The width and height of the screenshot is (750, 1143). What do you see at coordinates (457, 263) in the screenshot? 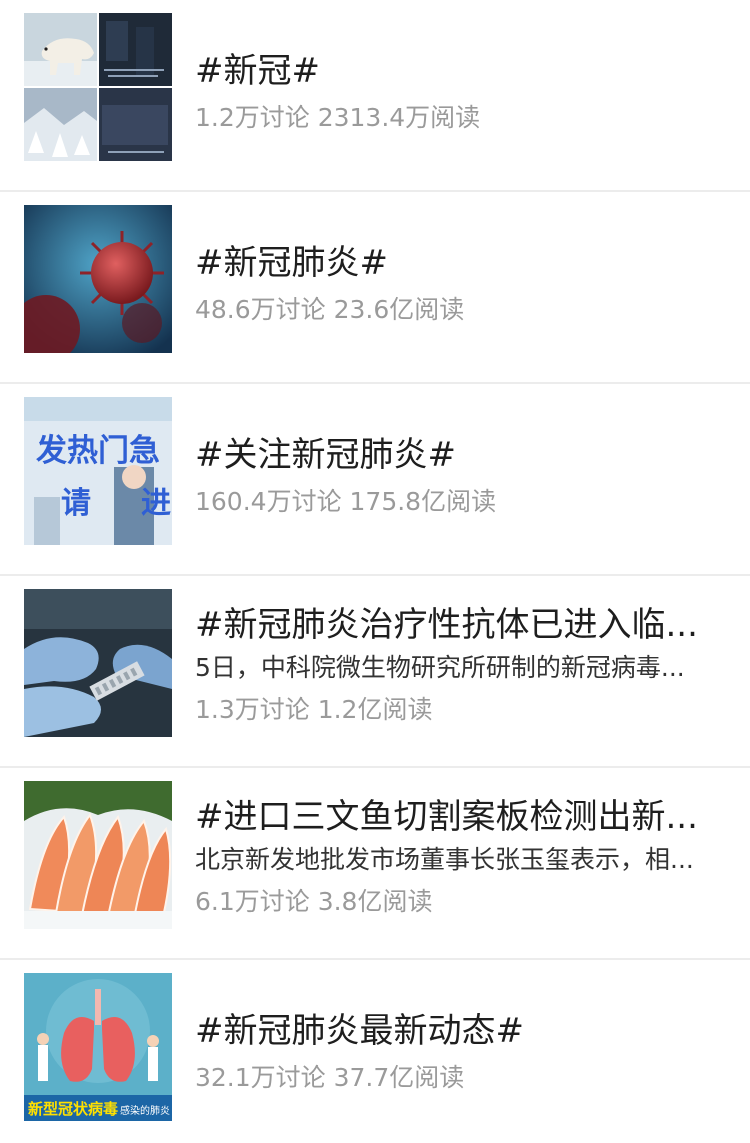
I see `topic-title: #新冠肺炎#` at bounding box center [457, 263].